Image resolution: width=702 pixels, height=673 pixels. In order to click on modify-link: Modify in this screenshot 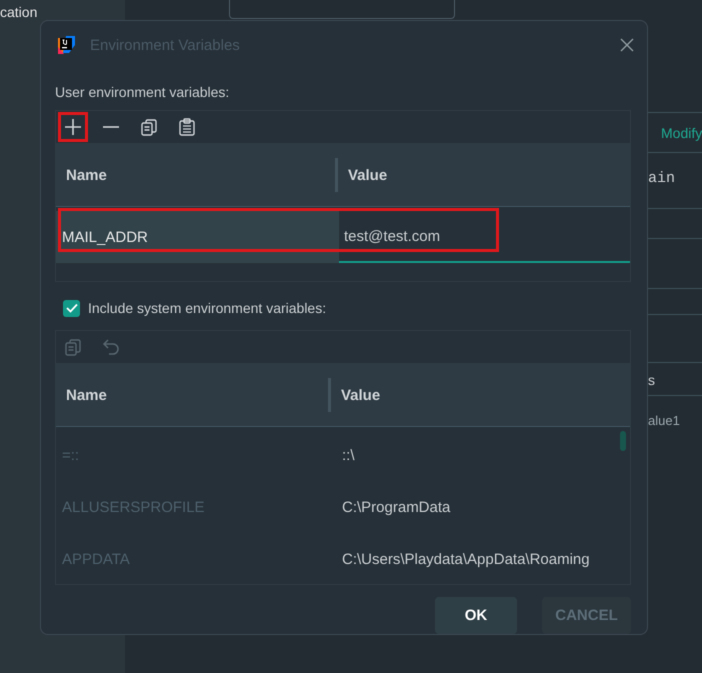, I will do `click(681, 133)`.